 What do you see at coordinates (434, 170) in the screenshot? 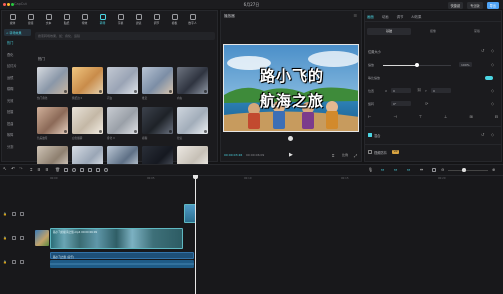
I see `fit-icon` at bounding box center [434, 170].